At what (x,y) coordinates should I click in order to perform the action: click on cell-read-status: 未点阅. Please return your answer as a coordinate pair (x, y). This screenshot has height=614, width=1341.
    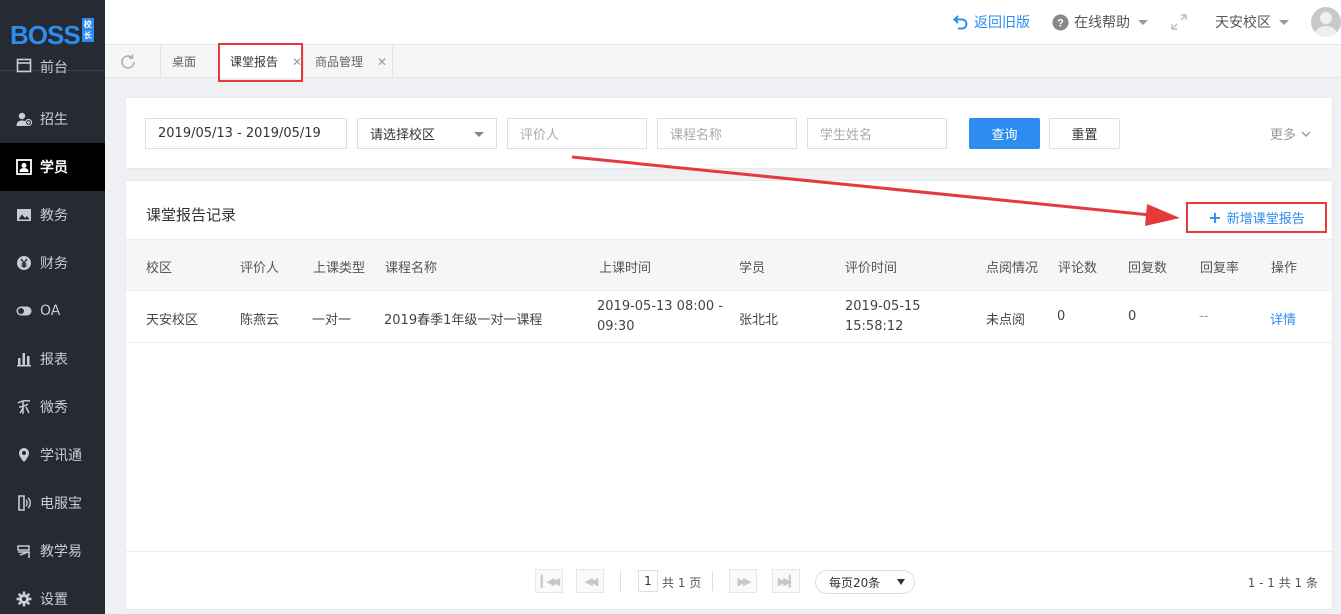
    Looking at the image, I should click on (1006, 320).